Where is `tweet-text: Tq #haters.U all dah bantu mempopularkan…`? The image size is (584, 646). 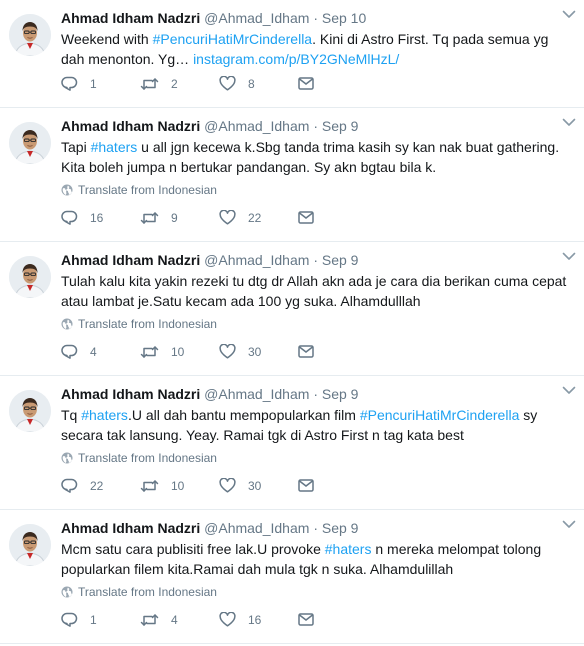 tweet-text: Tq #haters.U all dah bantu mempopularkan… is located at coordinates (314, 425).